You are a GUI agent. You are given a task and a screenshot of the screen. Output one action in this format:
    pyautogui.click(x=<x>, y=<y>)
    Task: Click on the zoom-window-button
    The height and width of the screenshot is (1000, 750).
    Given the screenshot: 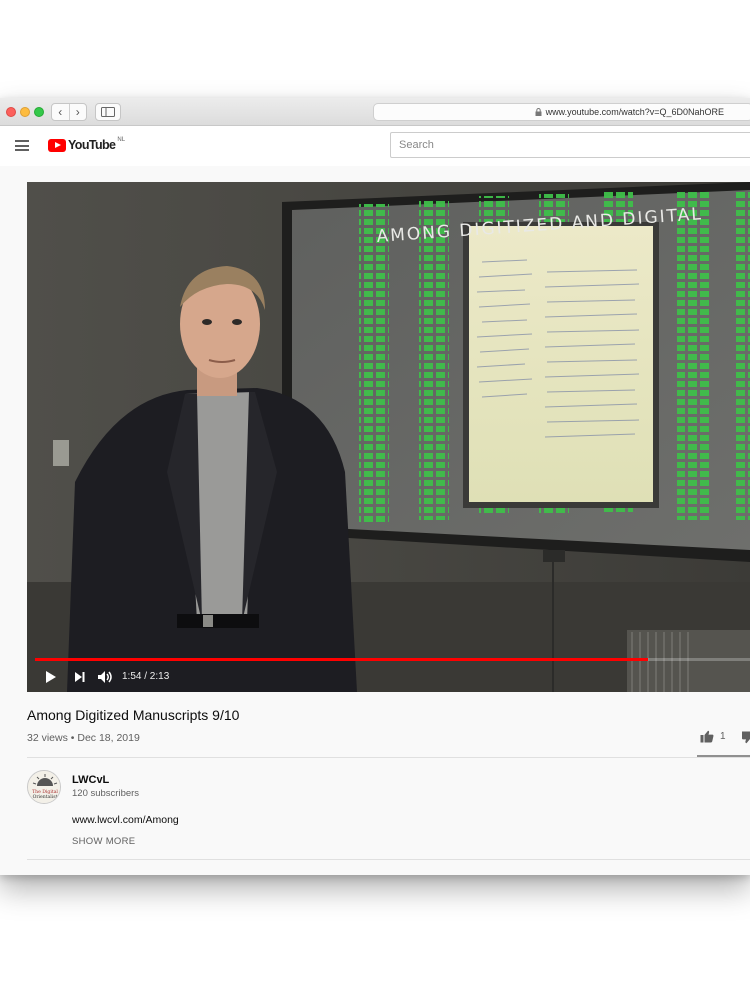 What is the action you would take?
    pyautogui.click(x=39, y=112)
    